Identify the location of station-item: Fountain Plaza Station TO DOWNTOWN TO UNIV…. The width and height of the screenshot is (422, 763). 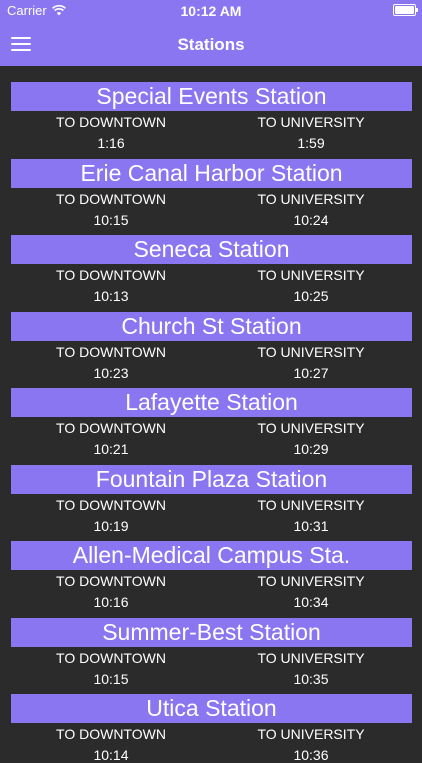
(211, 491).